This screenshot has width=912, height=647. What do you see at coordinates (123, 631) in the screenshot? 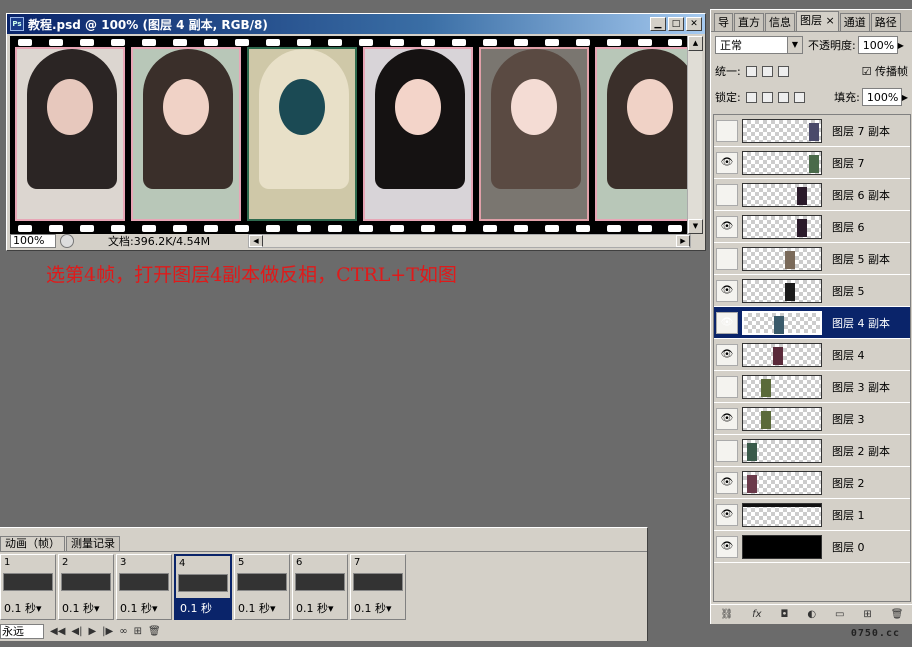
I see `tween-icon: ∞` at bounding box center [123, 631].